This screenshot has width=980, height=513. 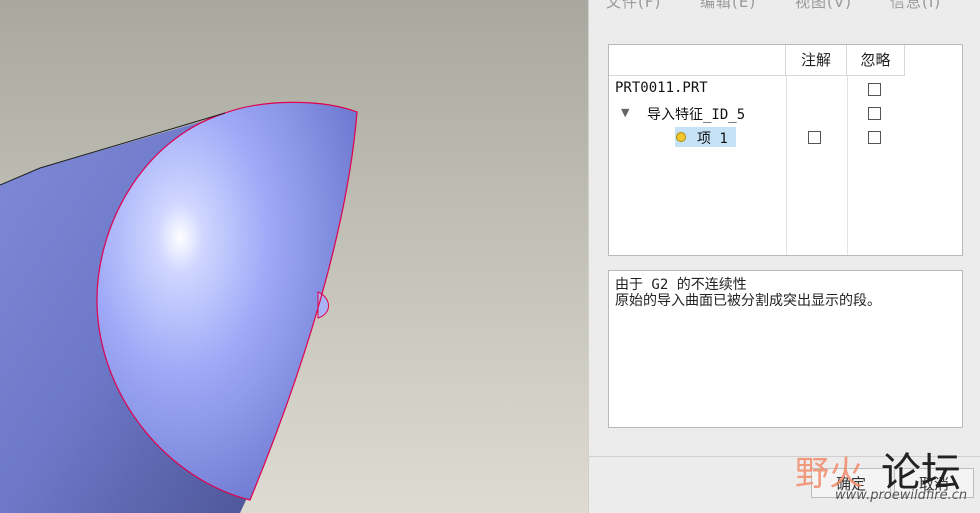 I want to click on menu-info: 信息(I), so click(x=915, y=6).